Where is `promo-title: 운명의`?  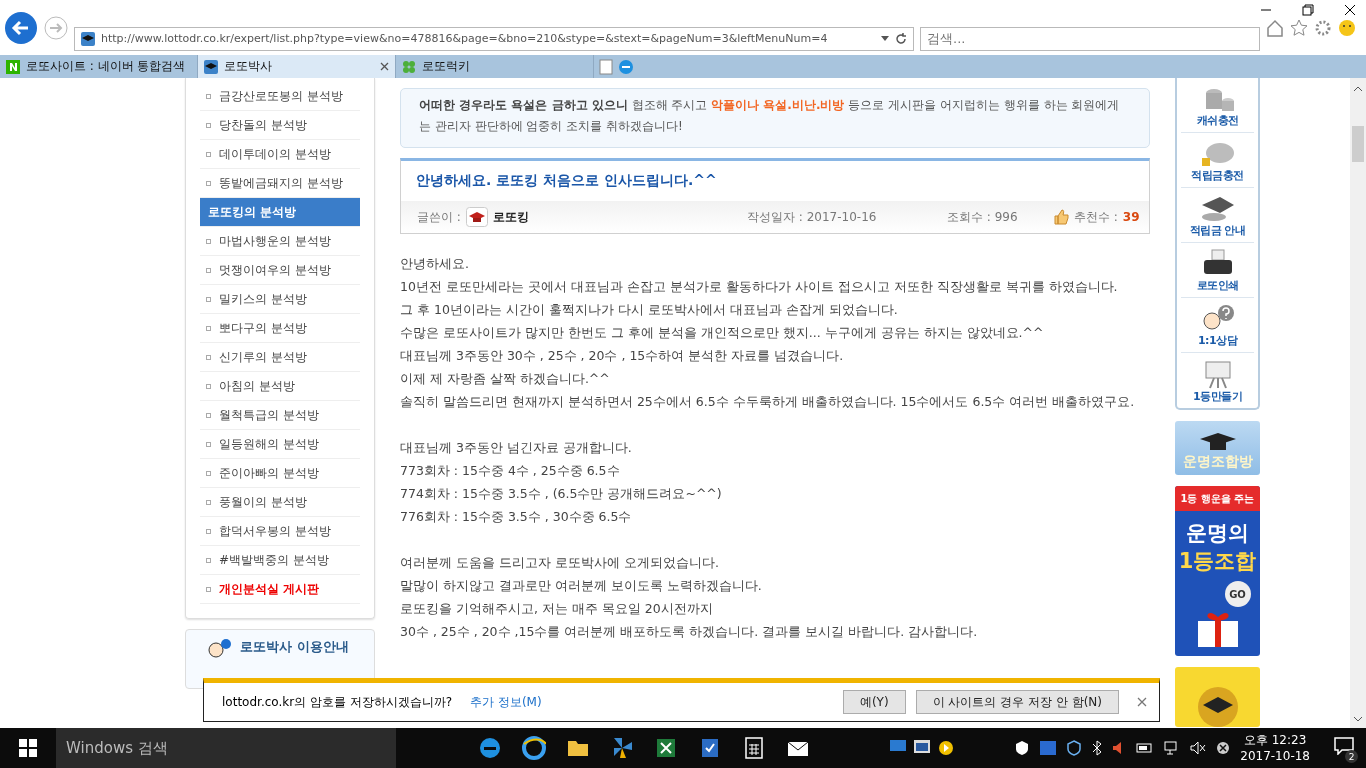
promo-title: 운명의 is located at coordinates (1217, 533).